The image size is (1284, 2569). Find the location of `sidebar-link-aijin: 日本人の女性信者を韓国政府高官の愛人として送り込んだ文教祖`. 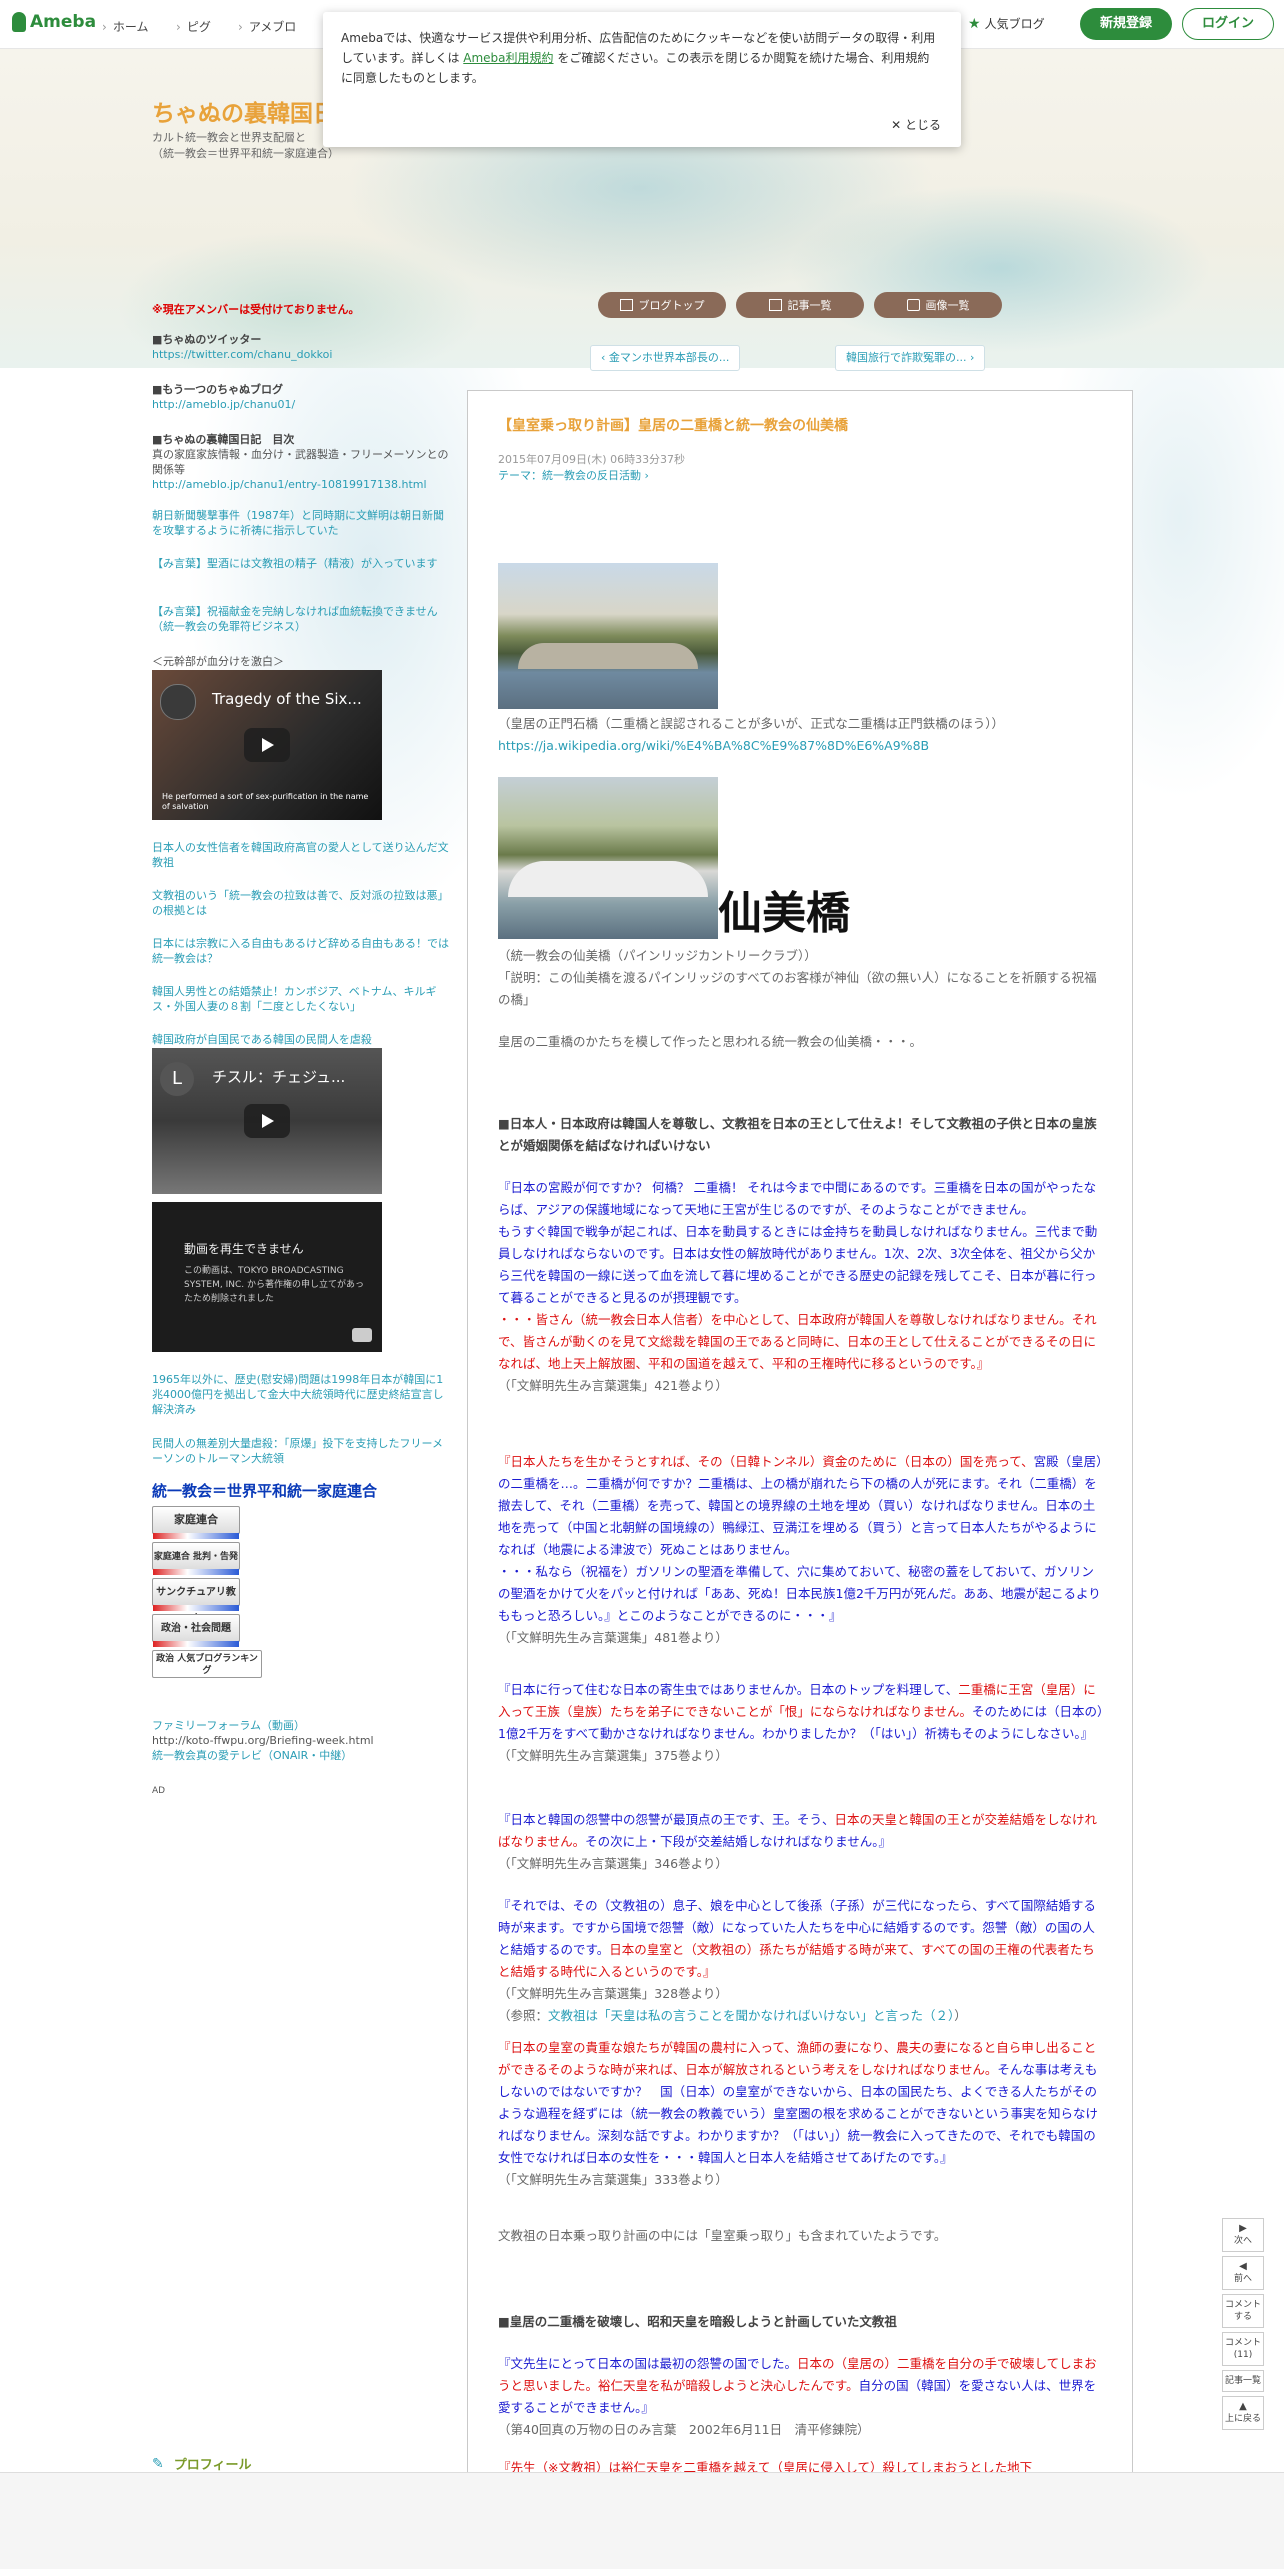

sidebar-link-aijin: 日本人の女性信者を韓国政府高官の愛人として送り込んだ文教祖 is located at coordinates (302, 855).